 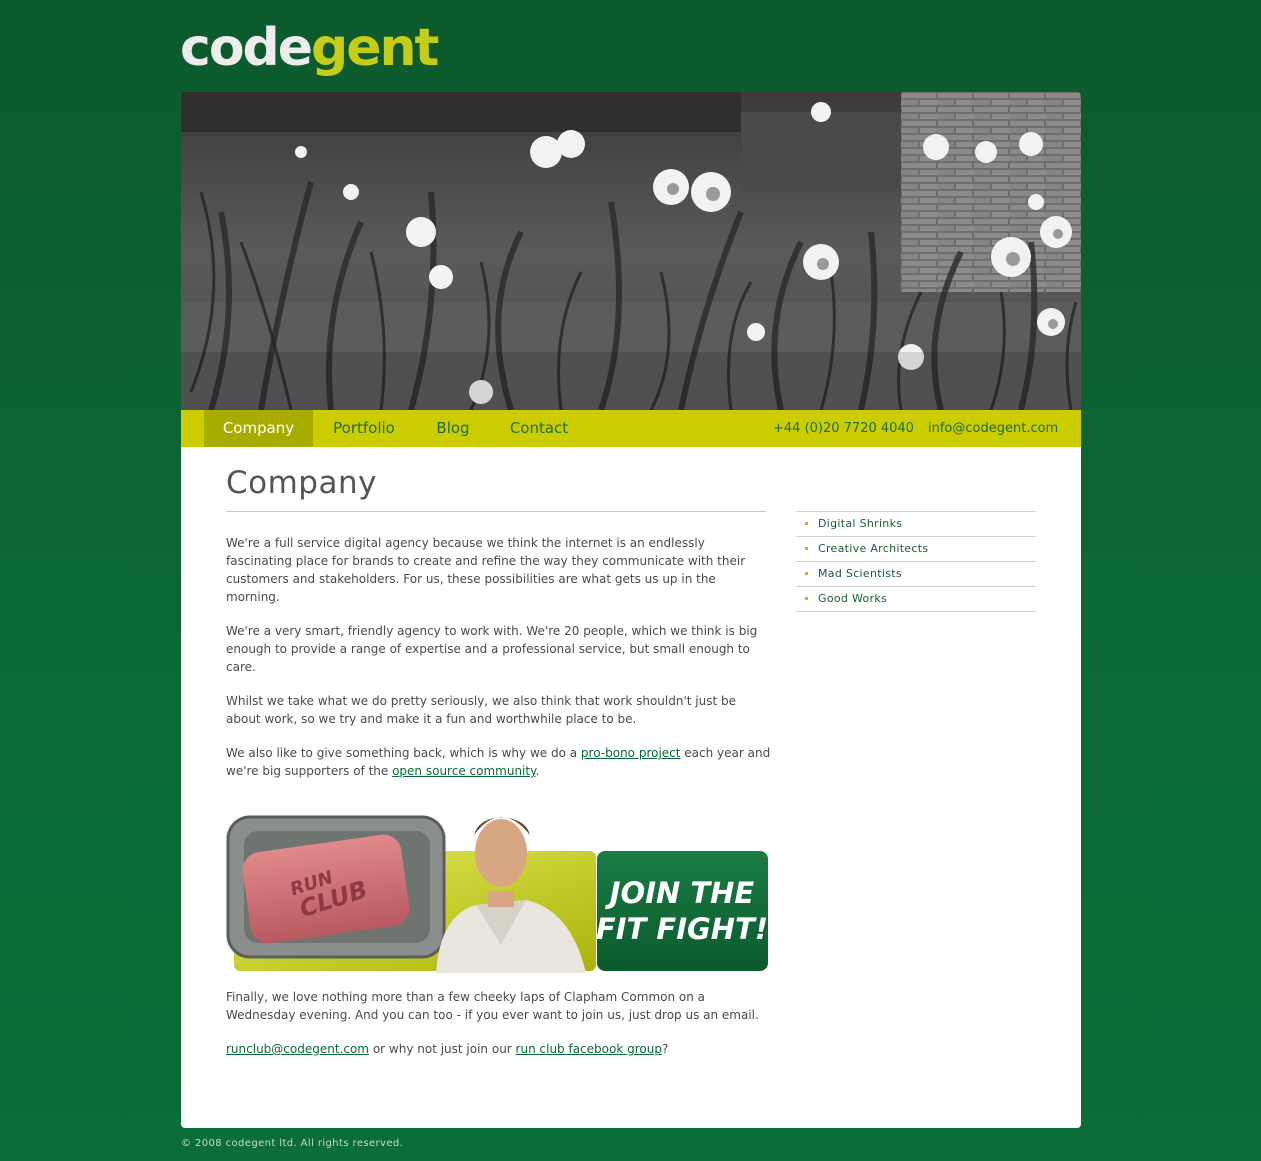 I want to click on pro-bono-link: pro-bono project, so click(x=631, y=753).